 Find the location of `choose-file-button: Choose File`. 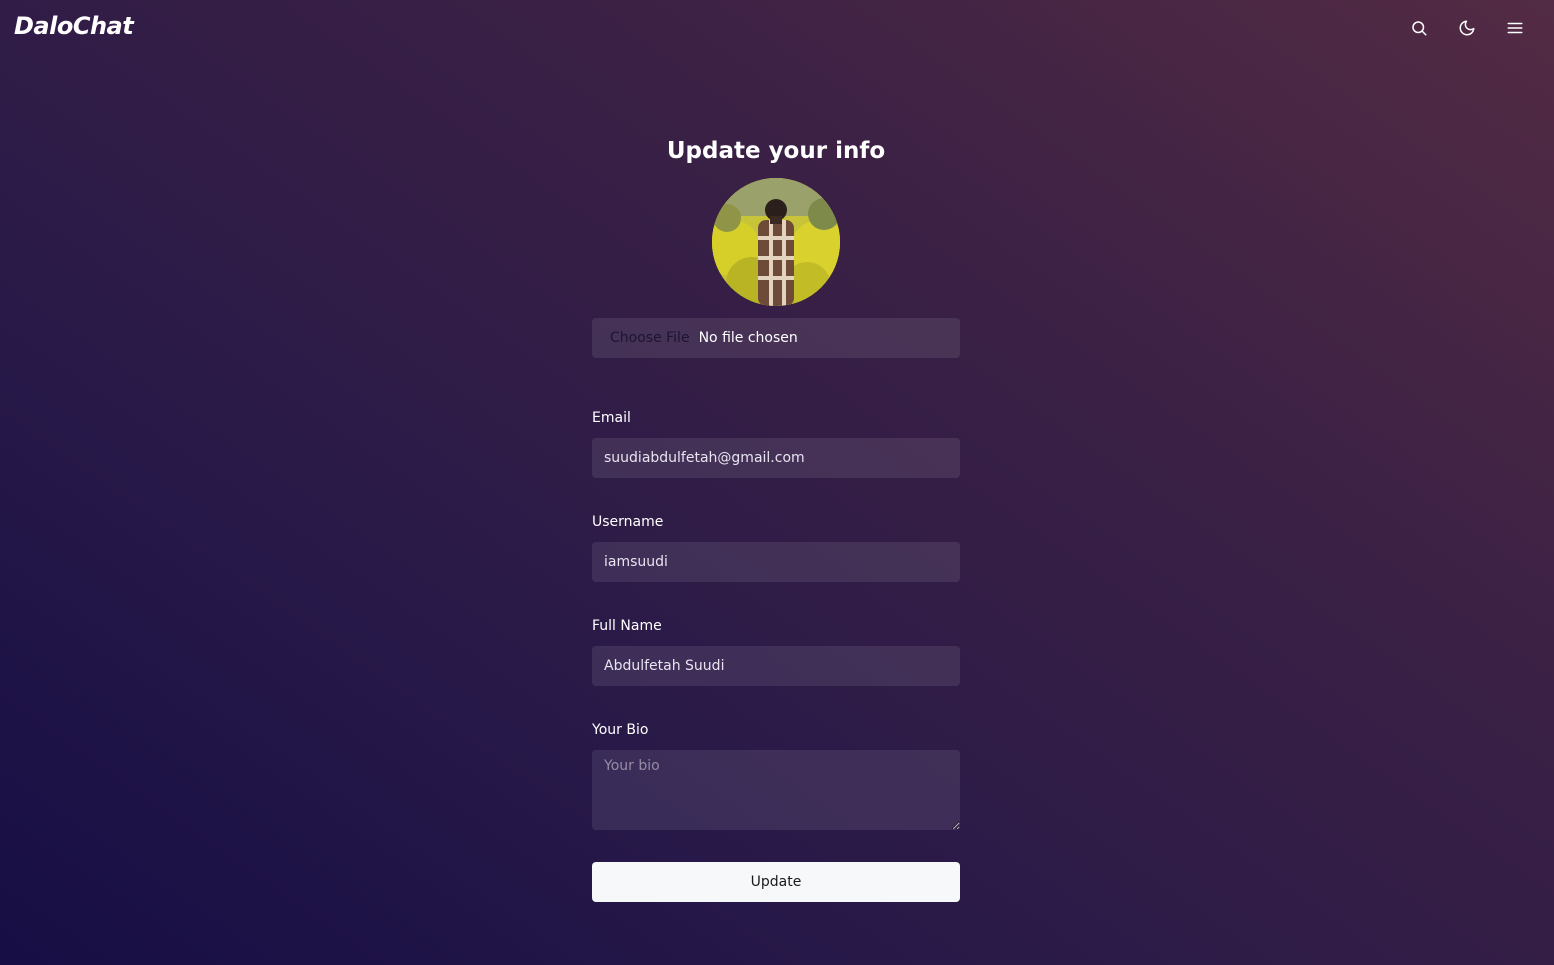

choose-file-button: Choose File is located at coordinates (650, 338).